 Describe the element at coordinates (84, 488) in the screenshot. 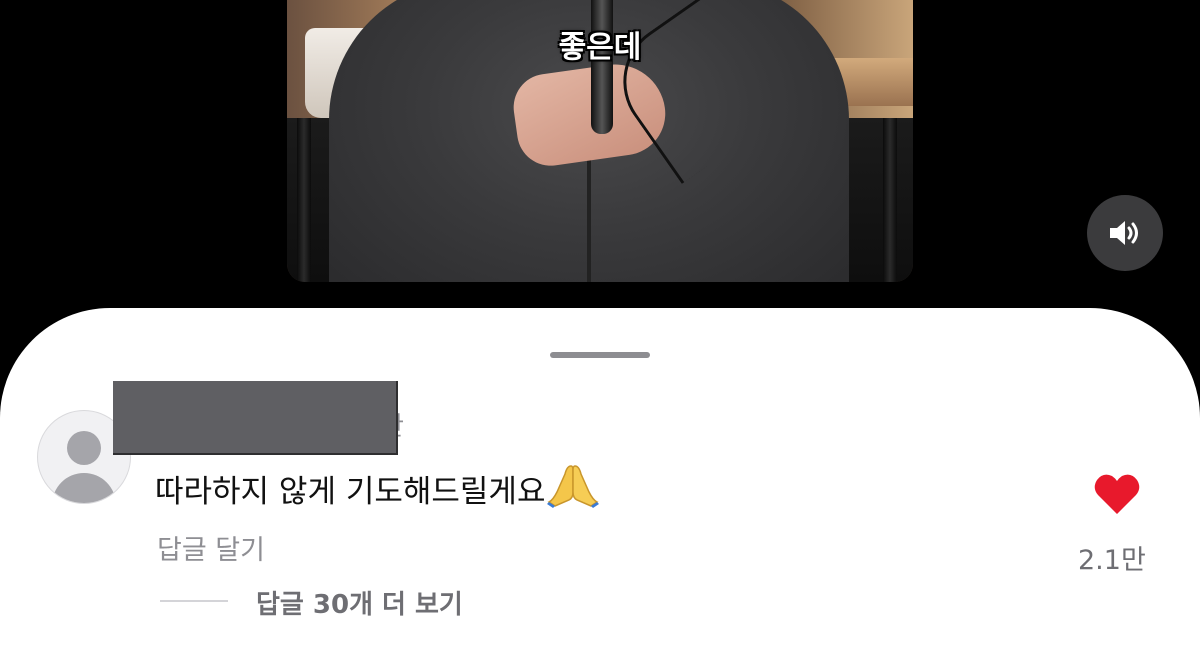

I see `avatar-body-shape` at that location.